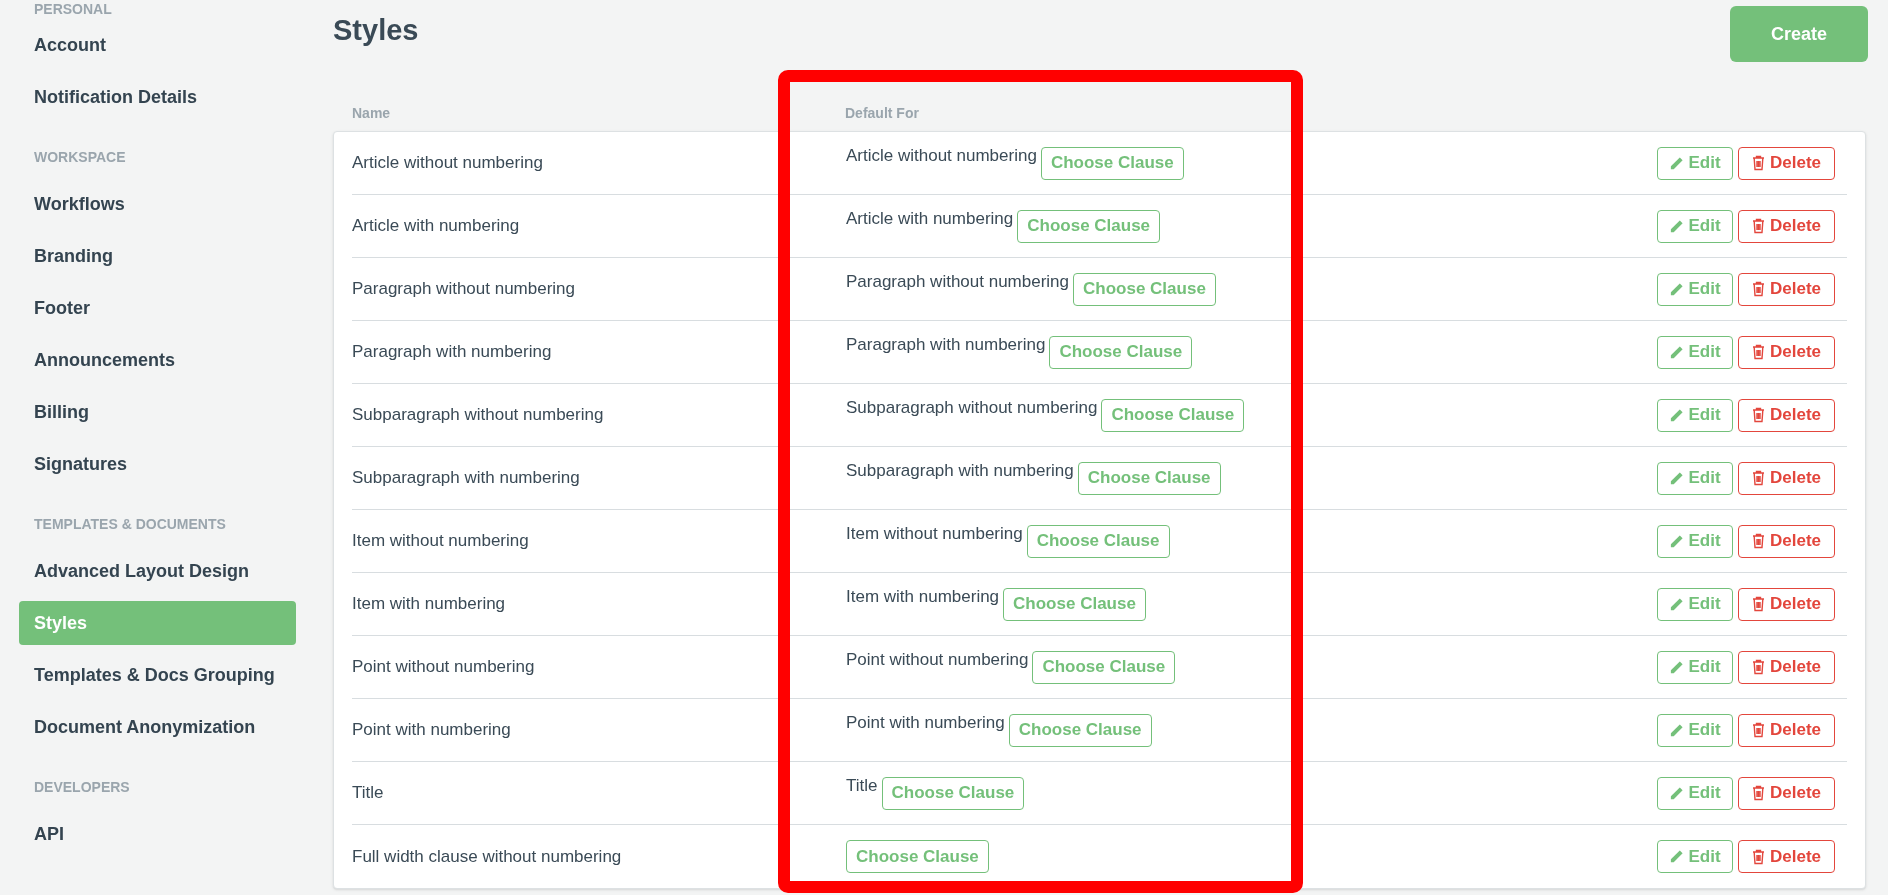  What do you see at coordinates (941, 155) in the screenshot?
I see `default-for-text: Article without numbering` at bounding box center [941, 155].